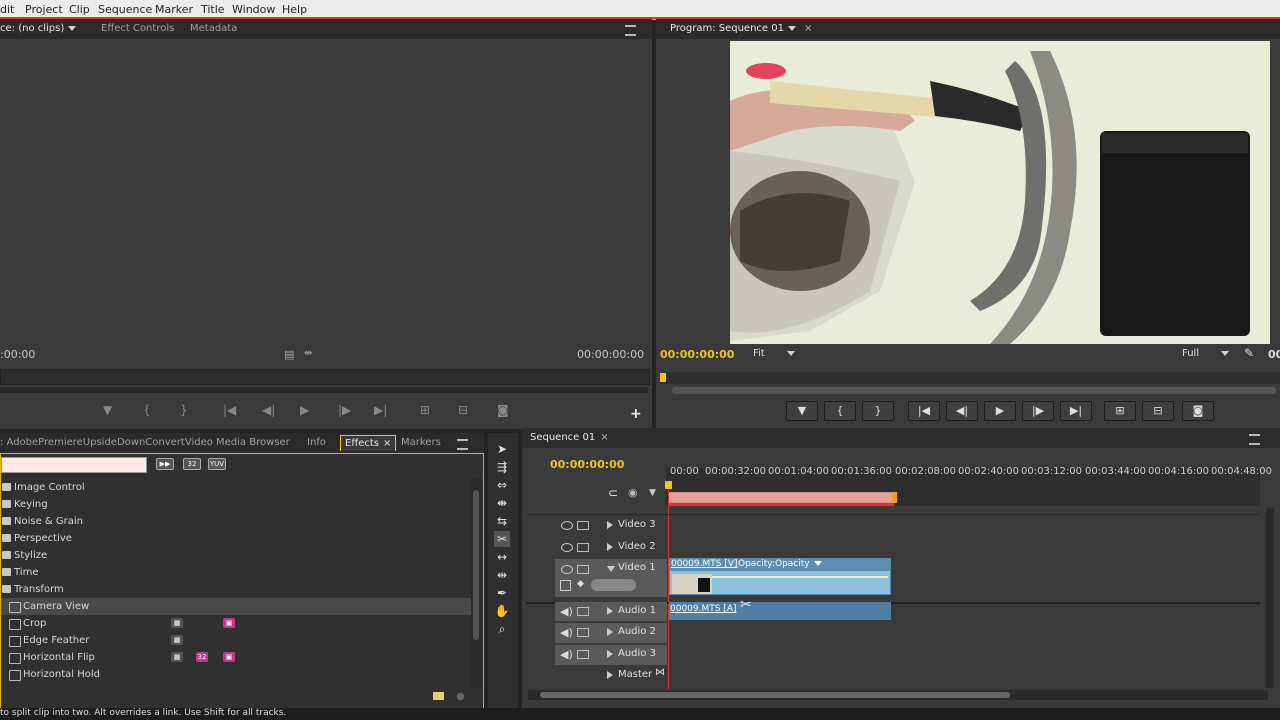  I want to click on effect-folder-time: Time, so click(236, 572).